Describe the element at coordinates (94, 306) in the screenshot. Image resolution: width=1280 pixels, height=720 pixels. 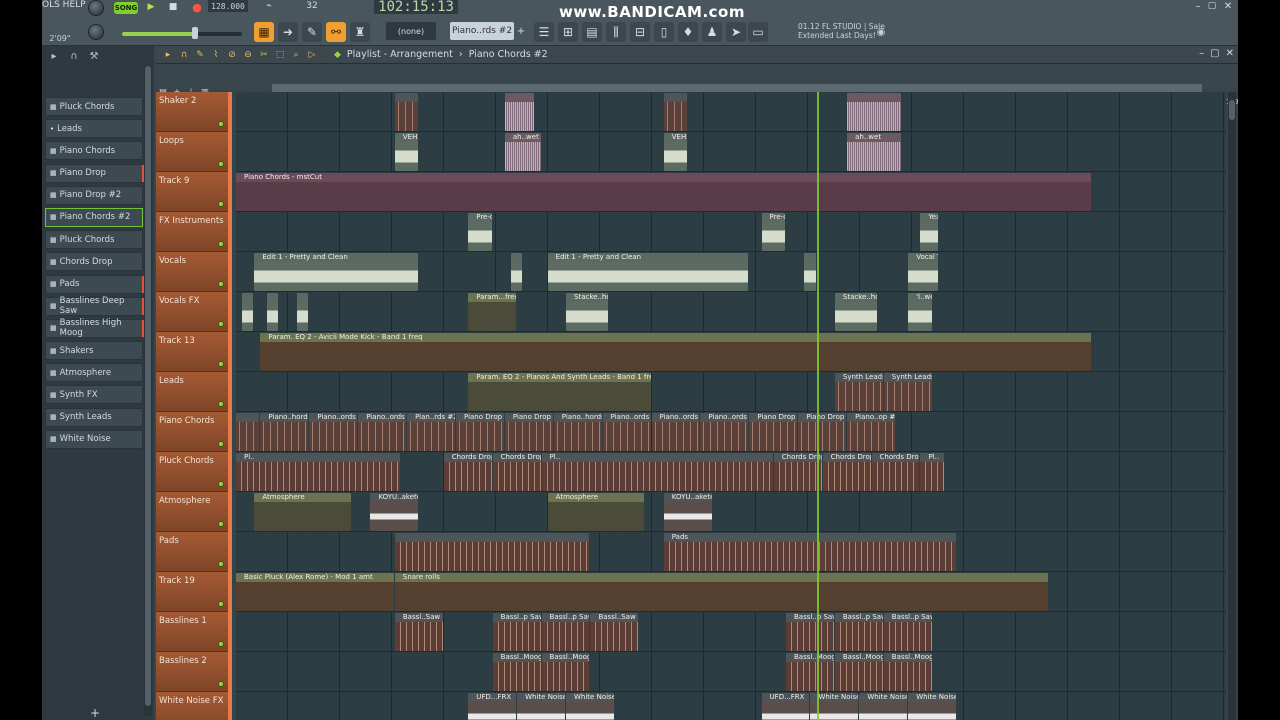
I see `browser-item: ▦ Basslines Deep Saw` at that location.